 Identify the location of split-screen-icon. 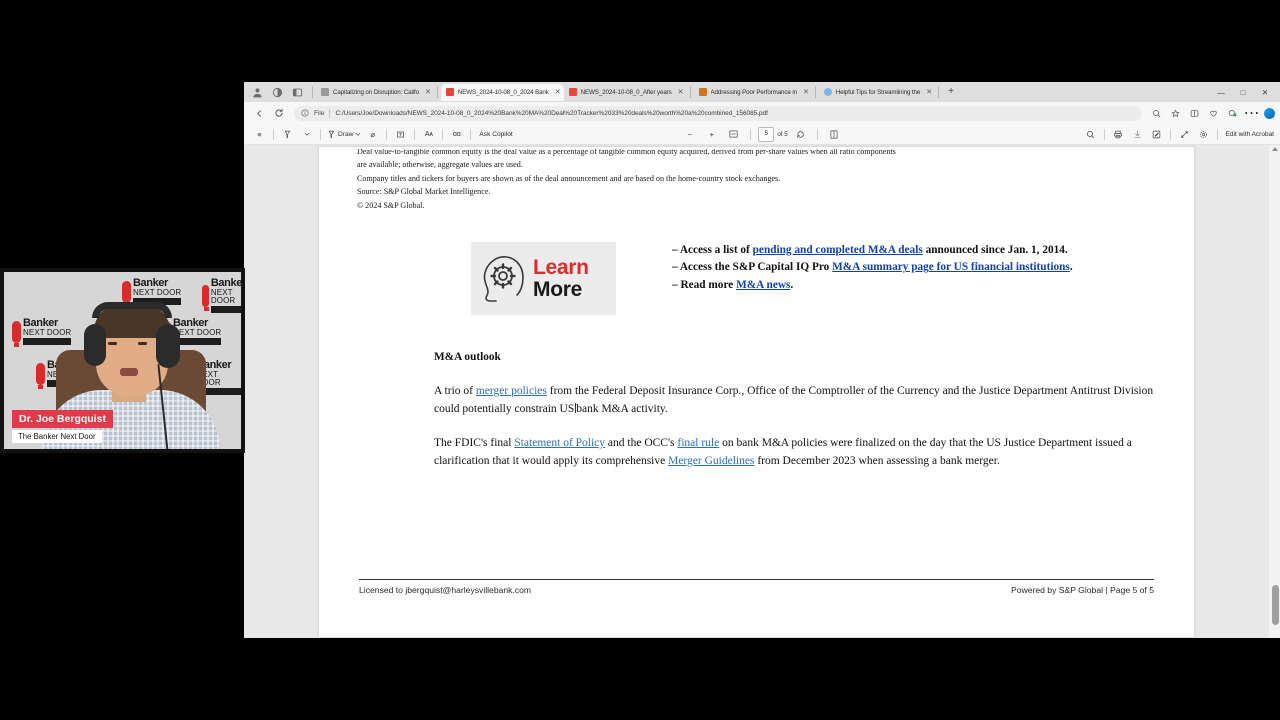
(1194, 113).